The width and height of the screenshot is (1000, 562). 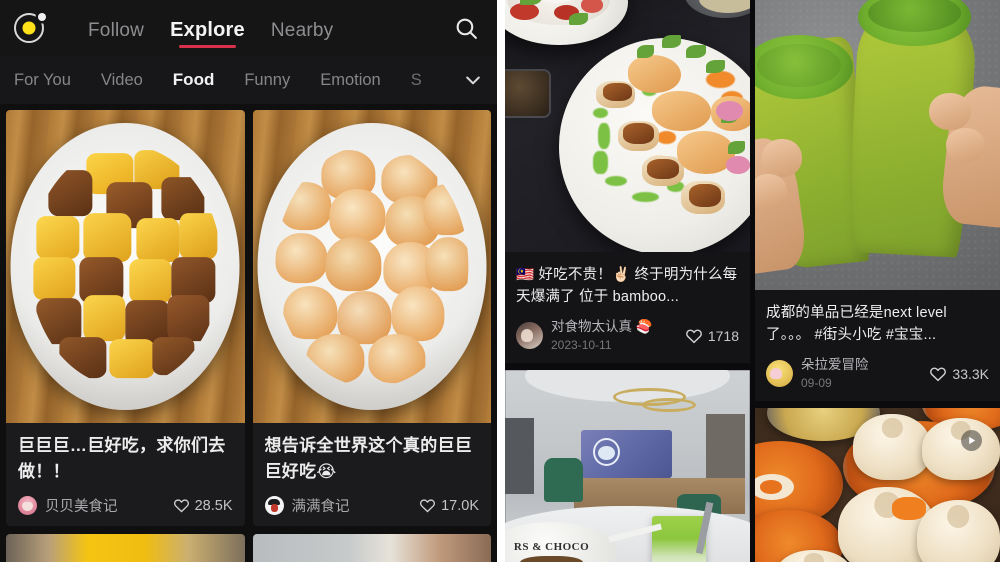 I want to click on like-button: 33.3K, so click(x=959, y=374).